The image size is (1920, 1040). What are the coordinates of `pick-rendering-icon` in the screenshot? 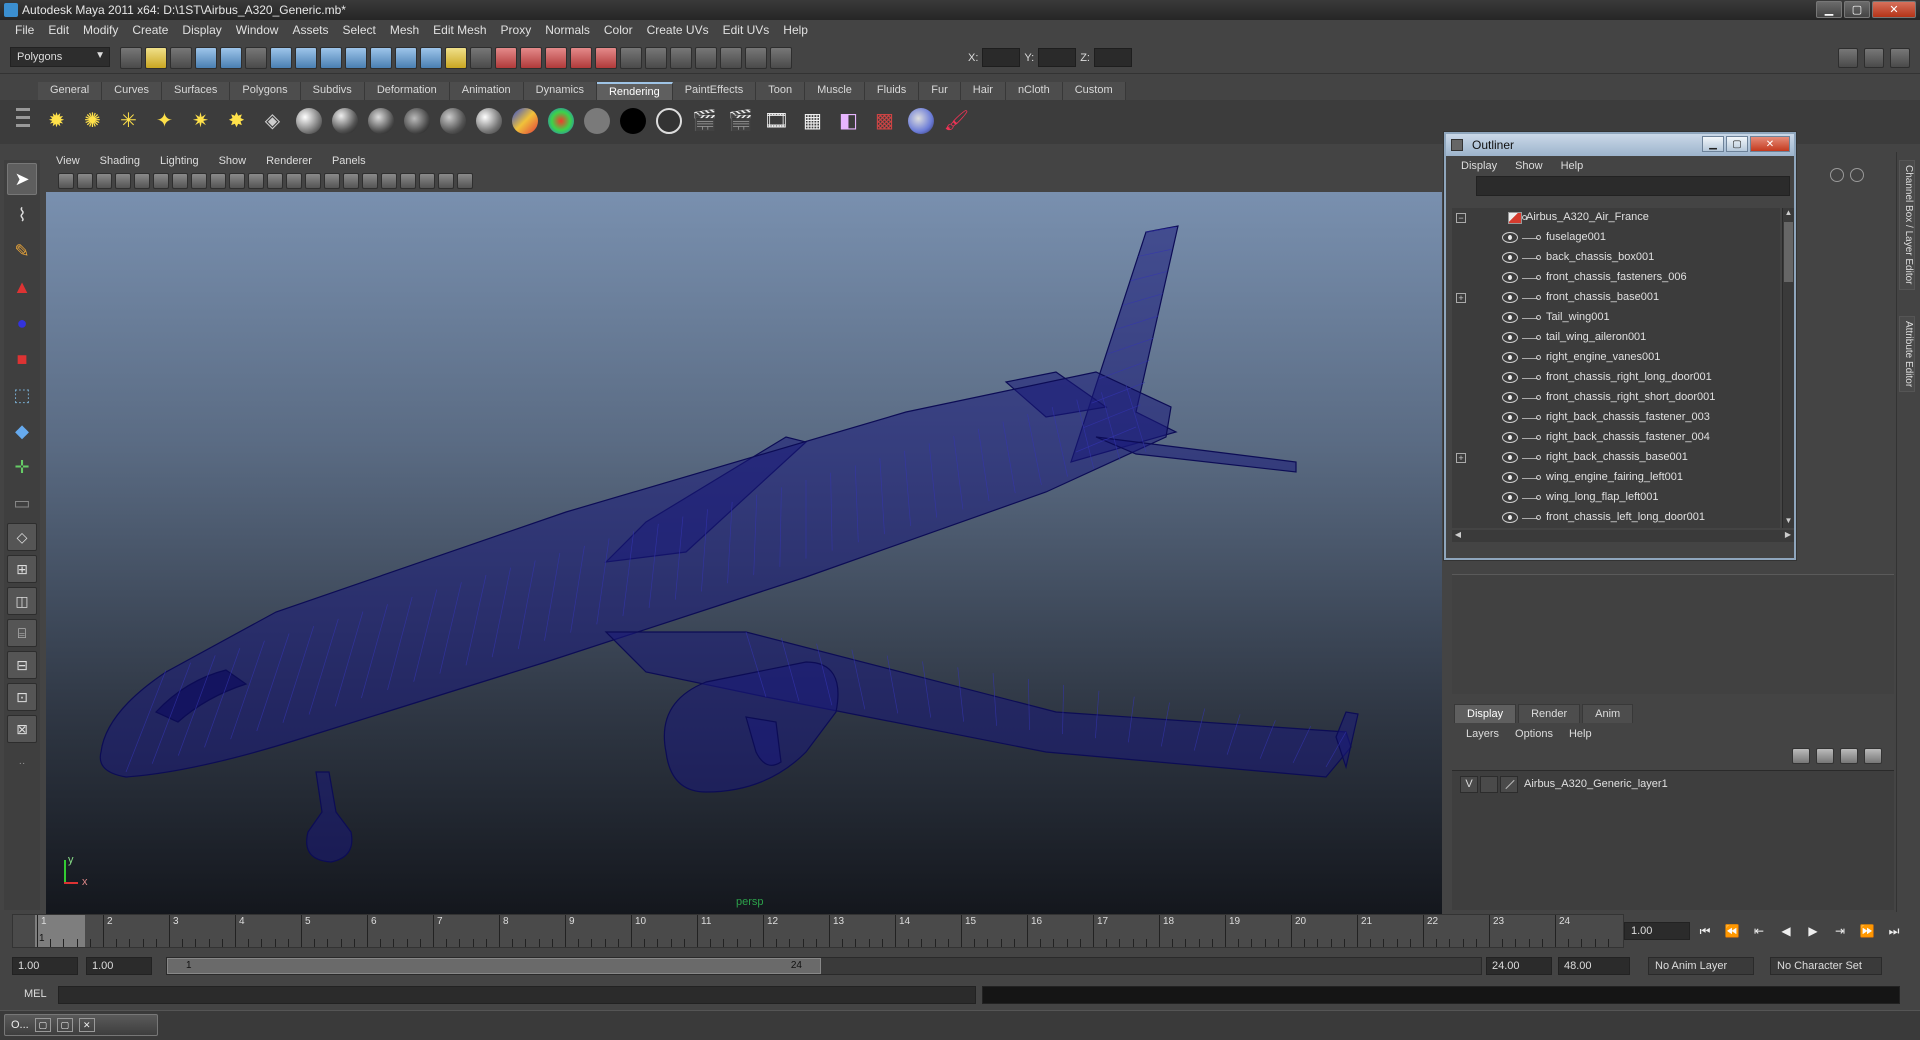 It's located at (431, 58).